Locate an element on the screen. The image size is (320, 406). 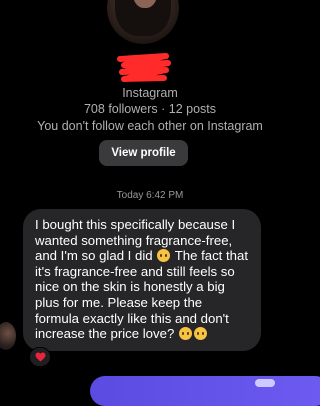
heart-icon is located at coordinates (40, 357).